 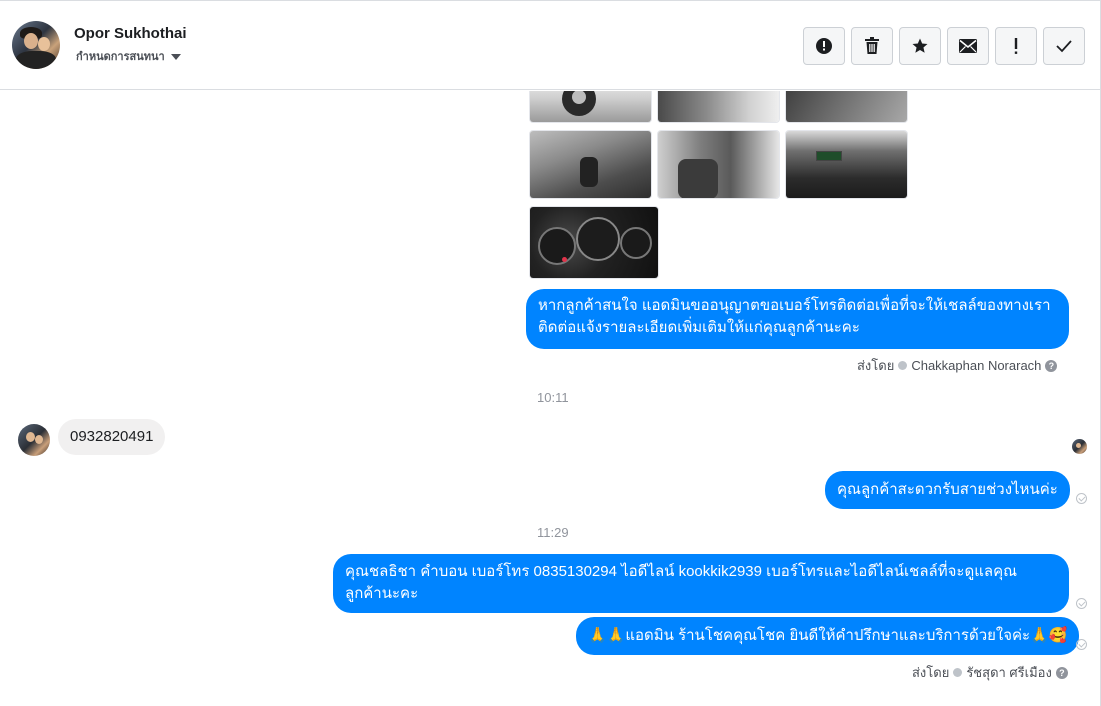 What do you see at coordinates (947, 490) in the screenshot?
I see `outgoing-message: คุณลูกค้าสะดวกรับสายช่วงไหนค่ะ` at bounding box center [947, 490].